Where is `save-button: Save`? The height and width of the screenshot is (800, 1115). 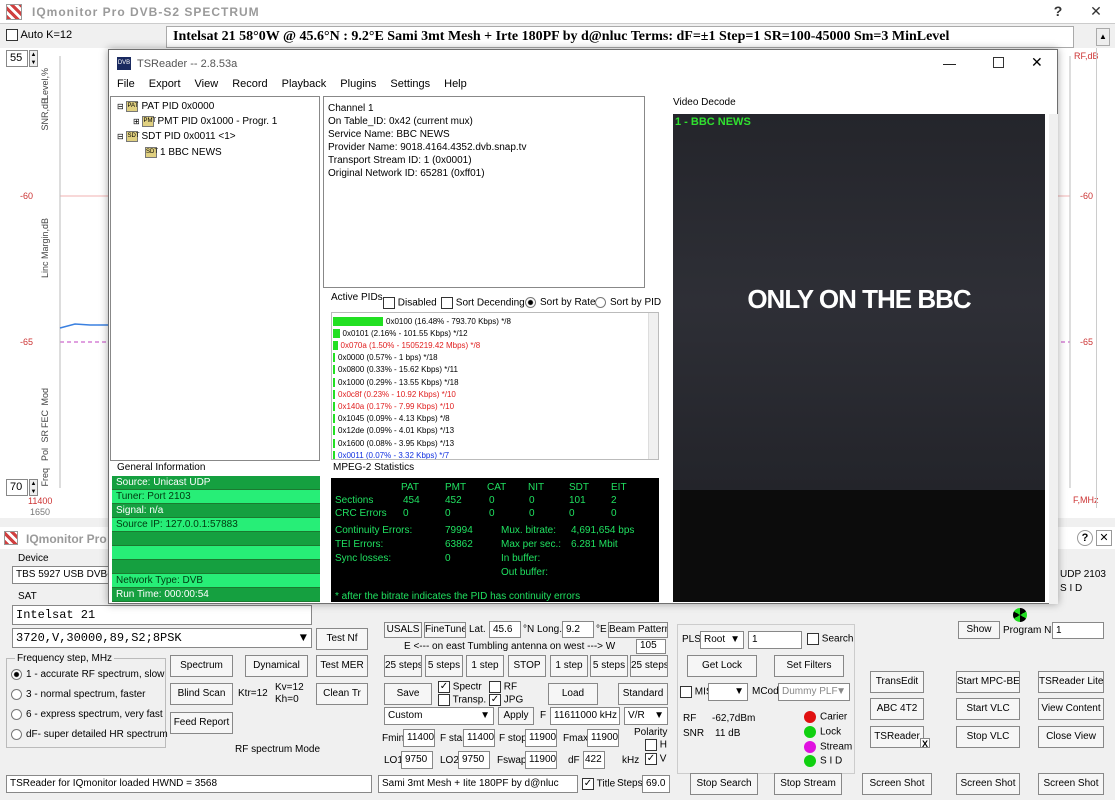 save-button: Save is located at coordinates (408, 694).